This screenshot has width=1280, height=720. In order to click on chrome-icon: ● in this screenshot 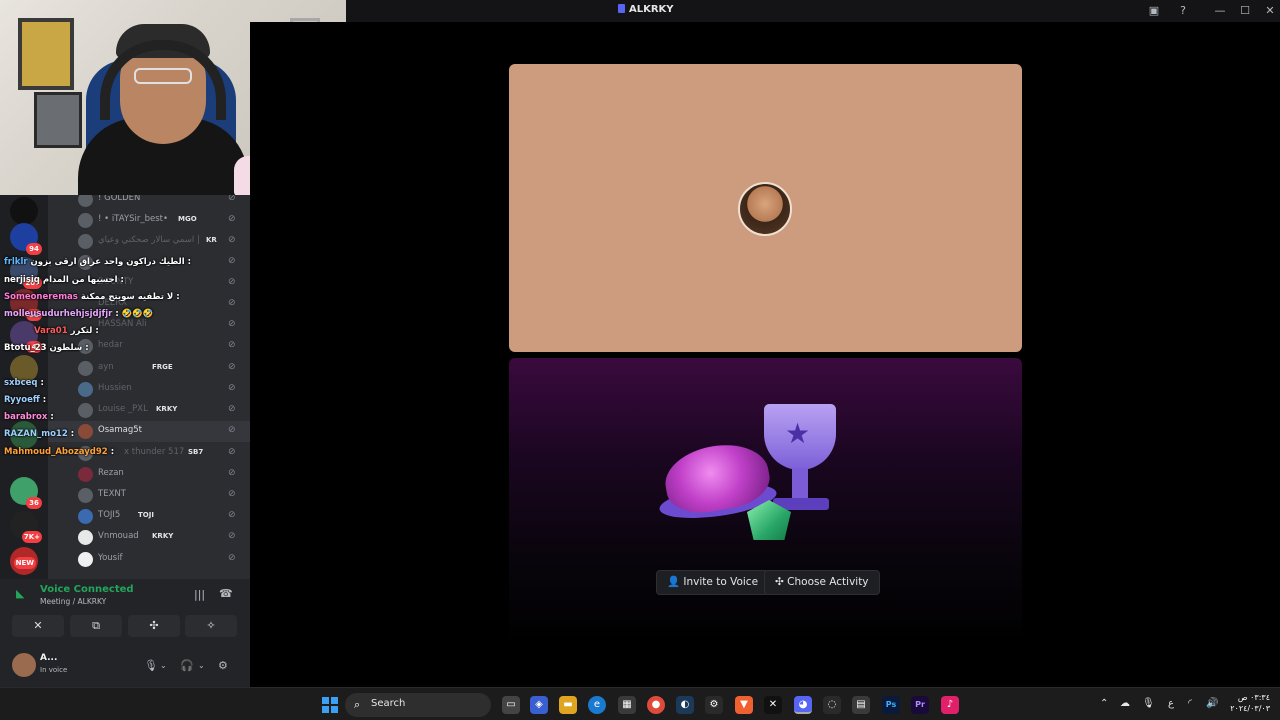, I will do `click(656, 705)`.